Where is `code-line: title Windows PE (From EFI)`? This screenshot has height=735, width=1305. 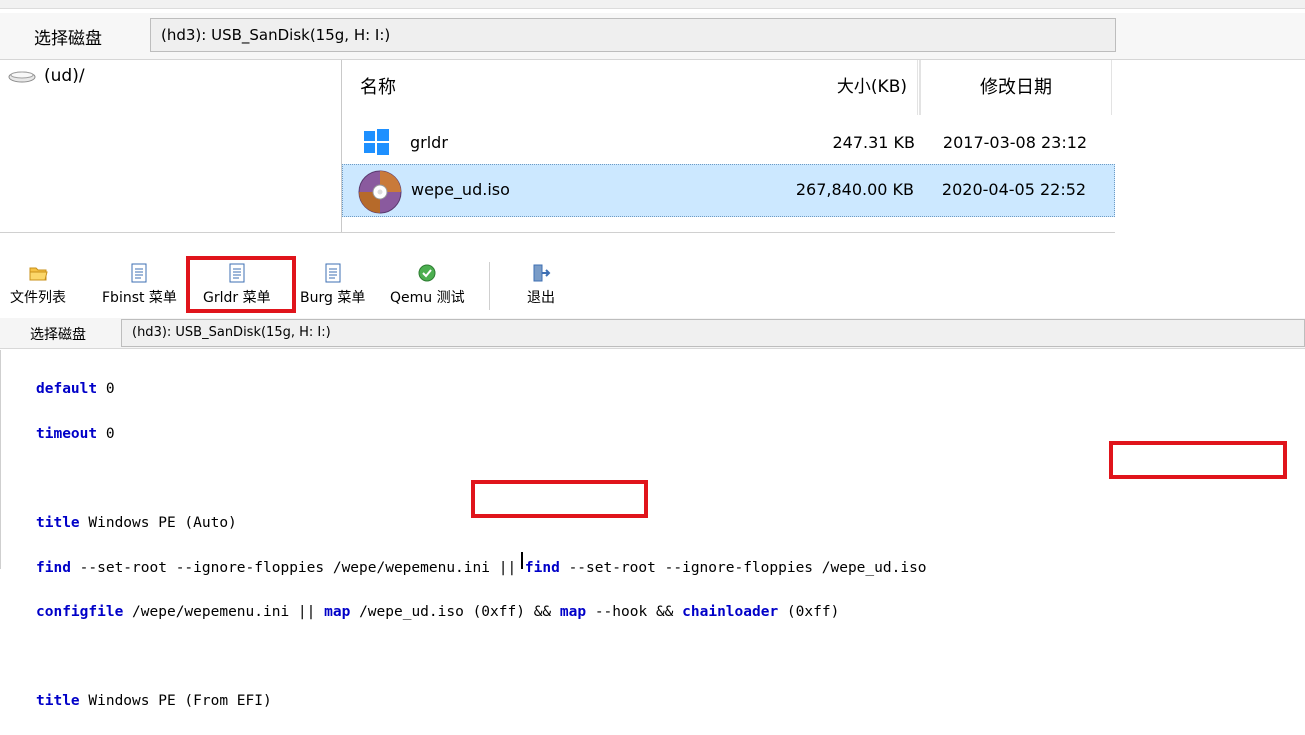 code-line: title Windows PE (From EFI) is located at coordinates (481, 701).